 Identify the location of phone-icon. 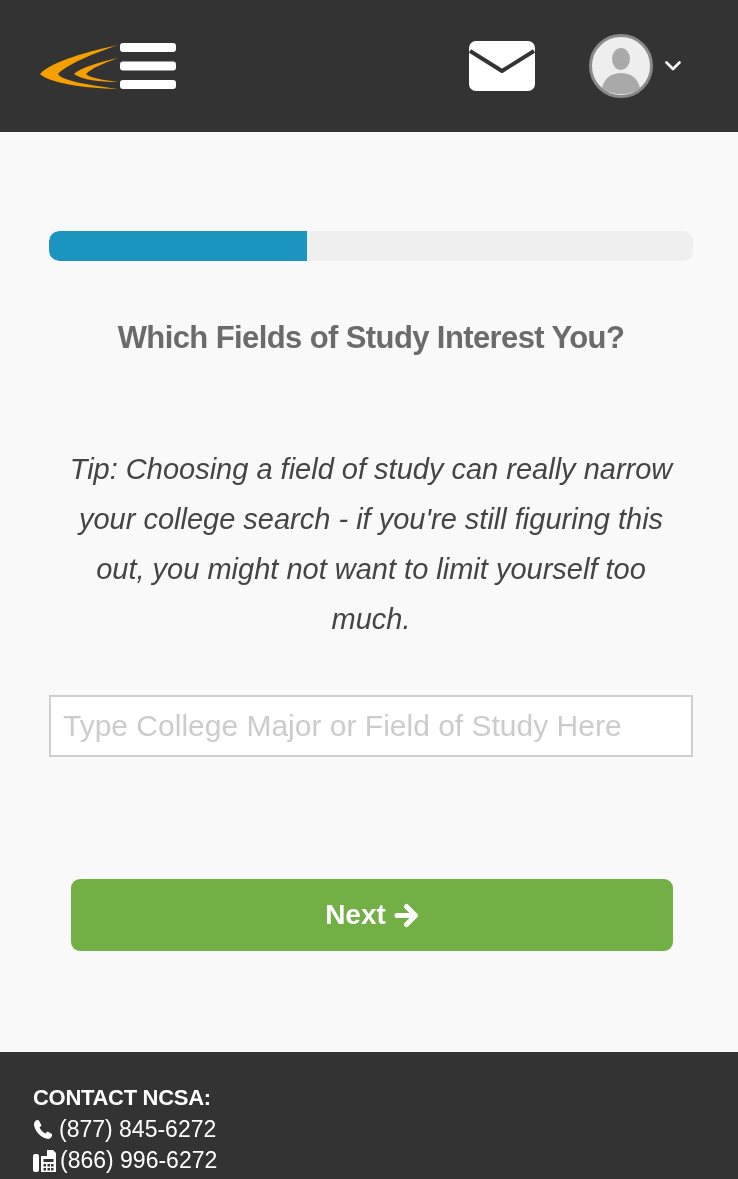
(43, 1129).